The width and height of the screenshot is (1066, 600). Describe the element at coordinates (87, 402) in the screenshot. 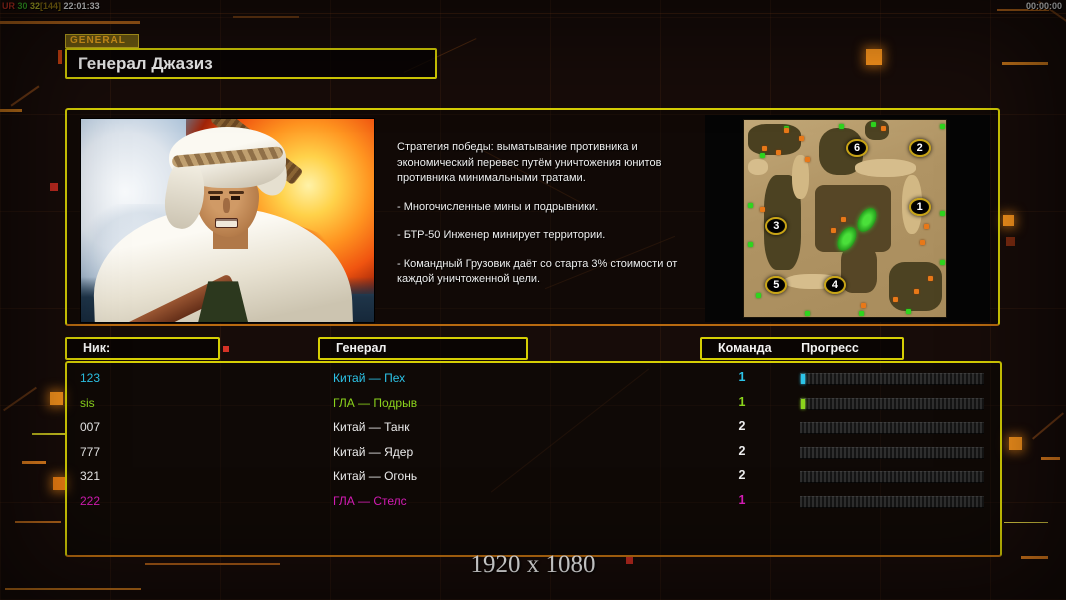

I see `player-nick: sis` at that location.